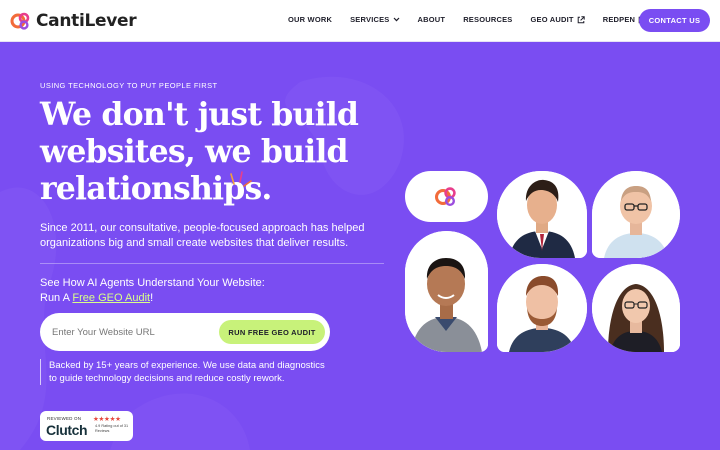 This screenshot has height=450, width=720. I want to click on geo-audit-form: RUN FREE GEO AUDIT, so click(185, 332).